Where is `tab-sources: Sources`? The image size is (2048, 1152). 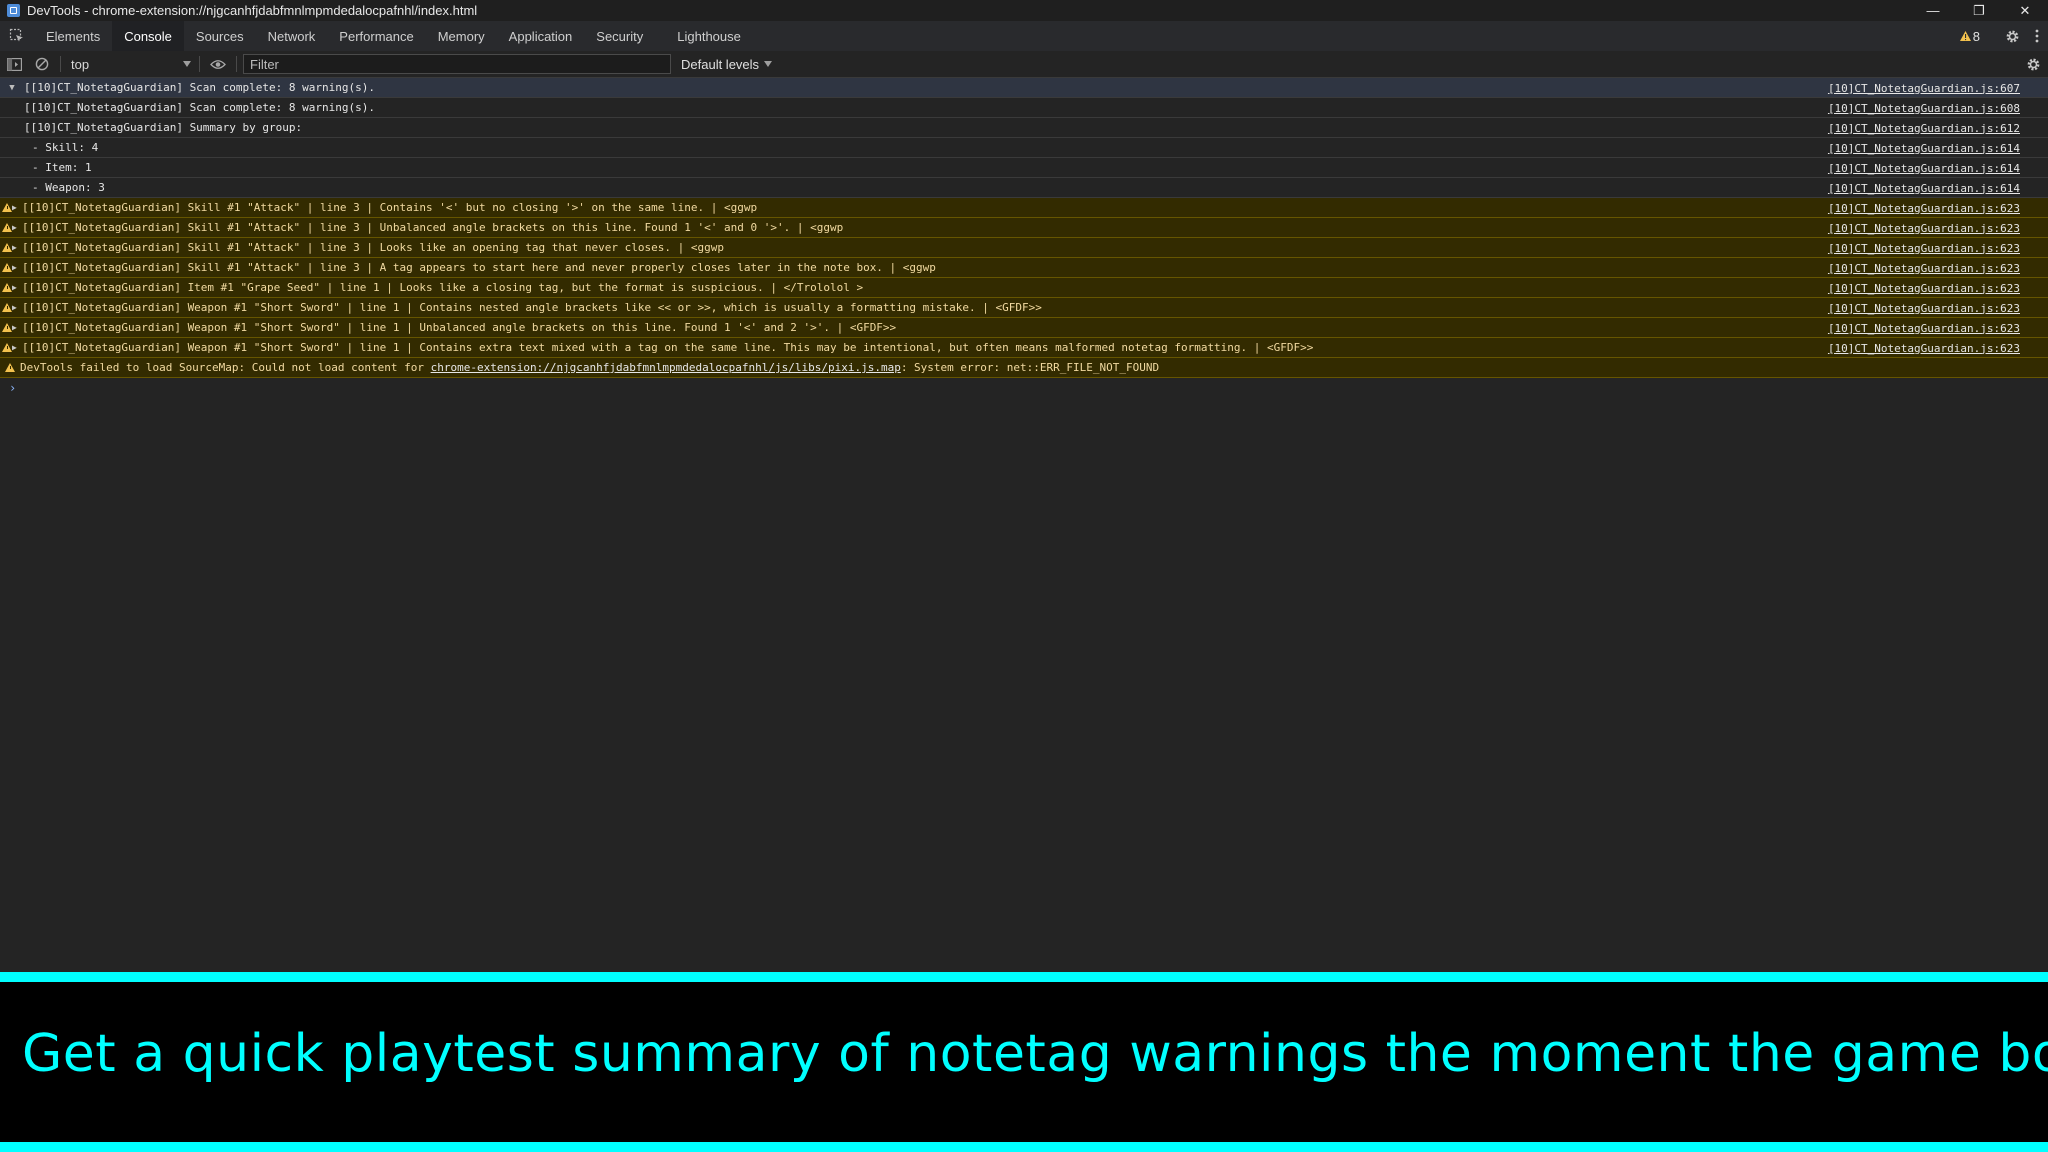 tab-sources: Sources is located at coordinates (220, 36).